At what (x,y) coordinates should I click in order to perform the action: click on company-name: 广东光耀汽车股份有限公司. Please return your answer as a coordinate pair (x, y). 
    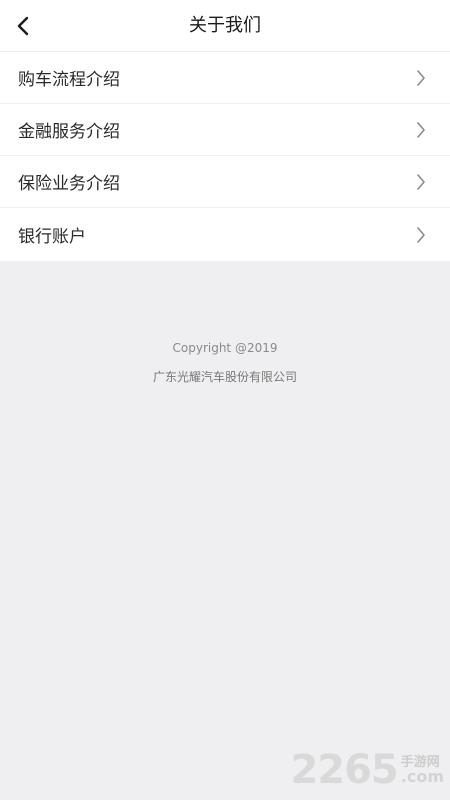
    Looking at the image, I should click on (224, 377).